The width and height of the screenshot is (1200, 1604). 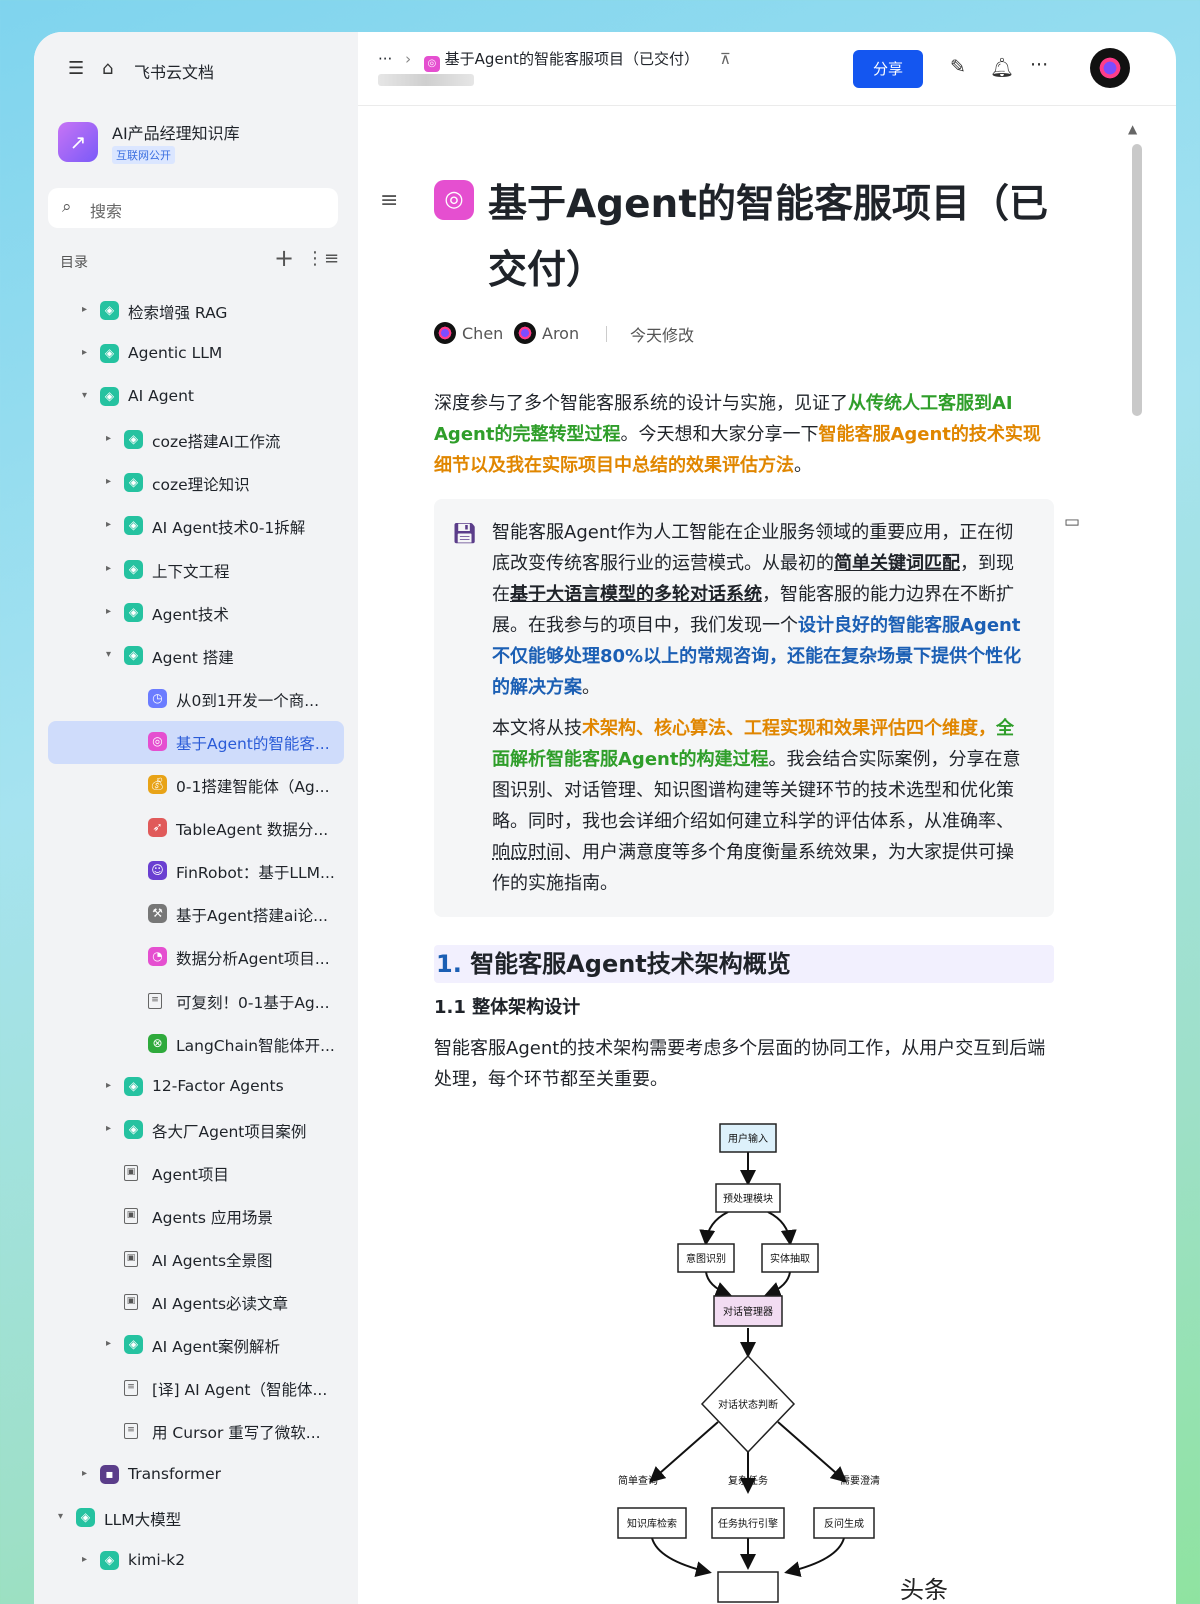 I want to click on sidebar-item-label: Transformer, so click(x=175, y=1473).